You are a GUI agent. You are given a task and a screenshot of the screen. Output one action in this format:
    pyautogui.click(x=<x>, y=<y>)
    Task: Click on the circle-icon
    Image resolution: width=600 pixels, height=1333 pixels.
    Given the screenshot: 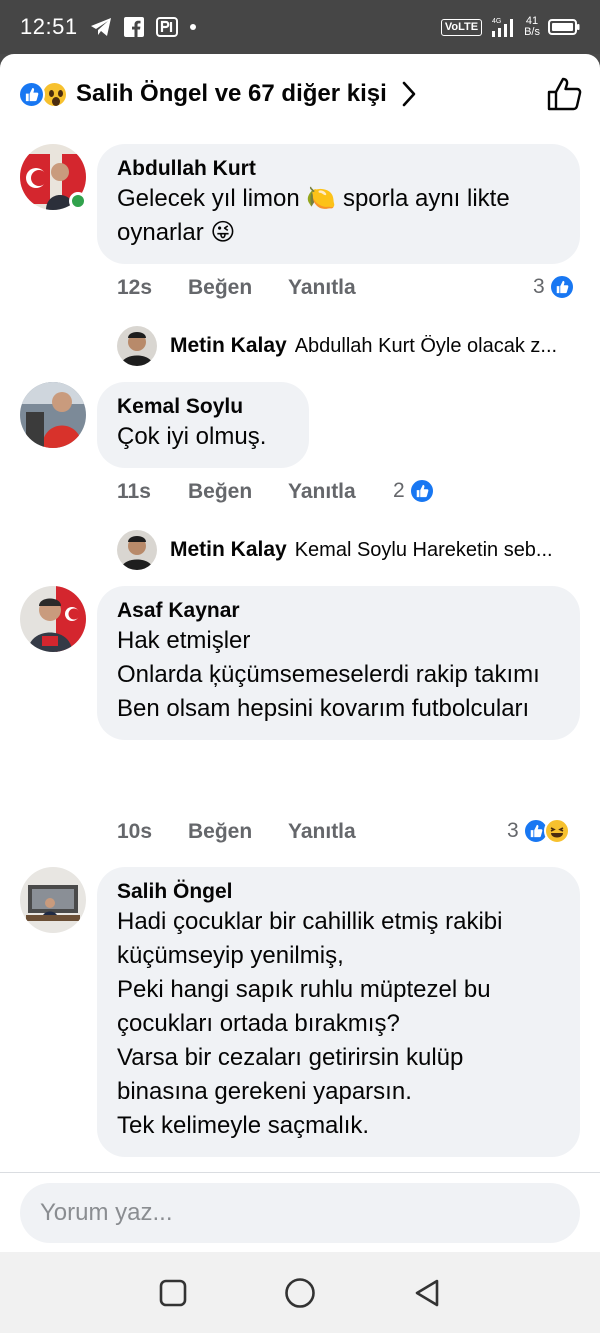 What is the action you would take?
    pyautogui.click(x=300, y=1292)
    